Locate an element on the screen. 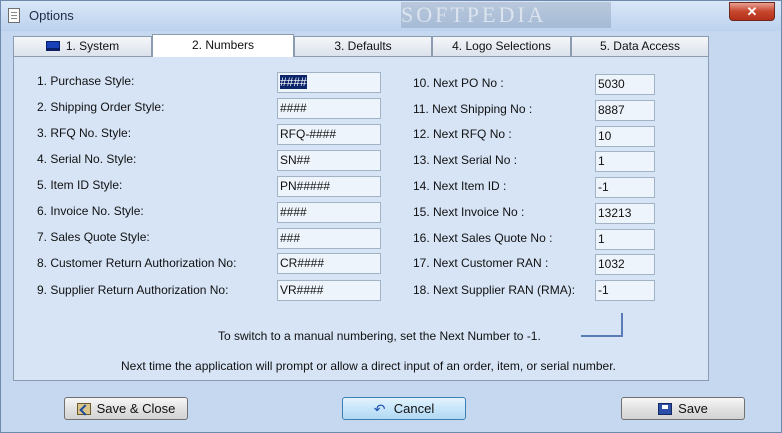 The height and width of the screenshot is (433, 782). save-button: Save is located at coordinates (683, 408).